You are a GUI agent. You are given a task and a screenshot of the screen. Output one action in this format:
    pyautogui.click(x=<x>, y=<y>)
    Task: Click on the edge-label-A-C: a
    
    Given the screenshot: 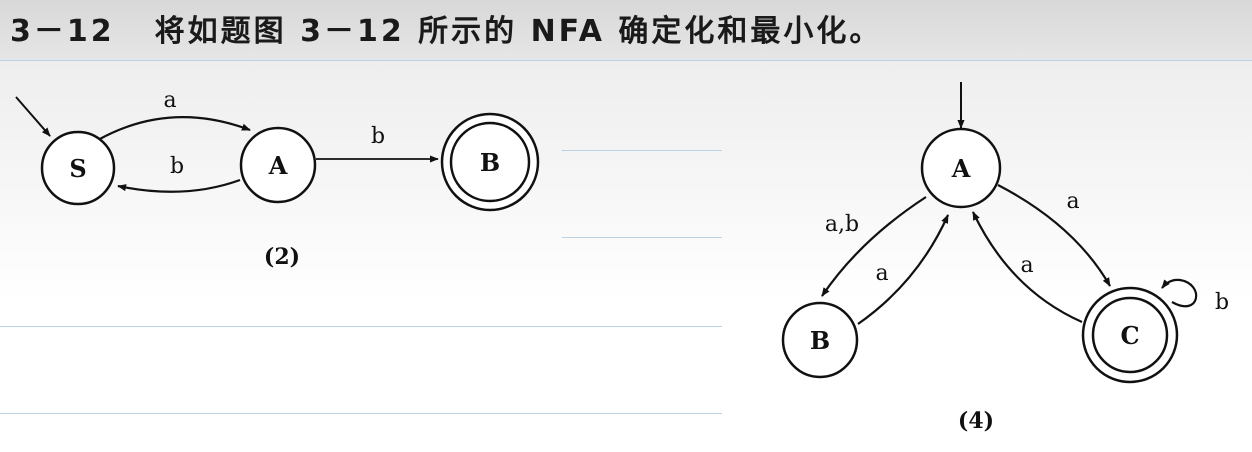 What is the action you would take?
    pyautogui.click(x=1072, y=201)
    